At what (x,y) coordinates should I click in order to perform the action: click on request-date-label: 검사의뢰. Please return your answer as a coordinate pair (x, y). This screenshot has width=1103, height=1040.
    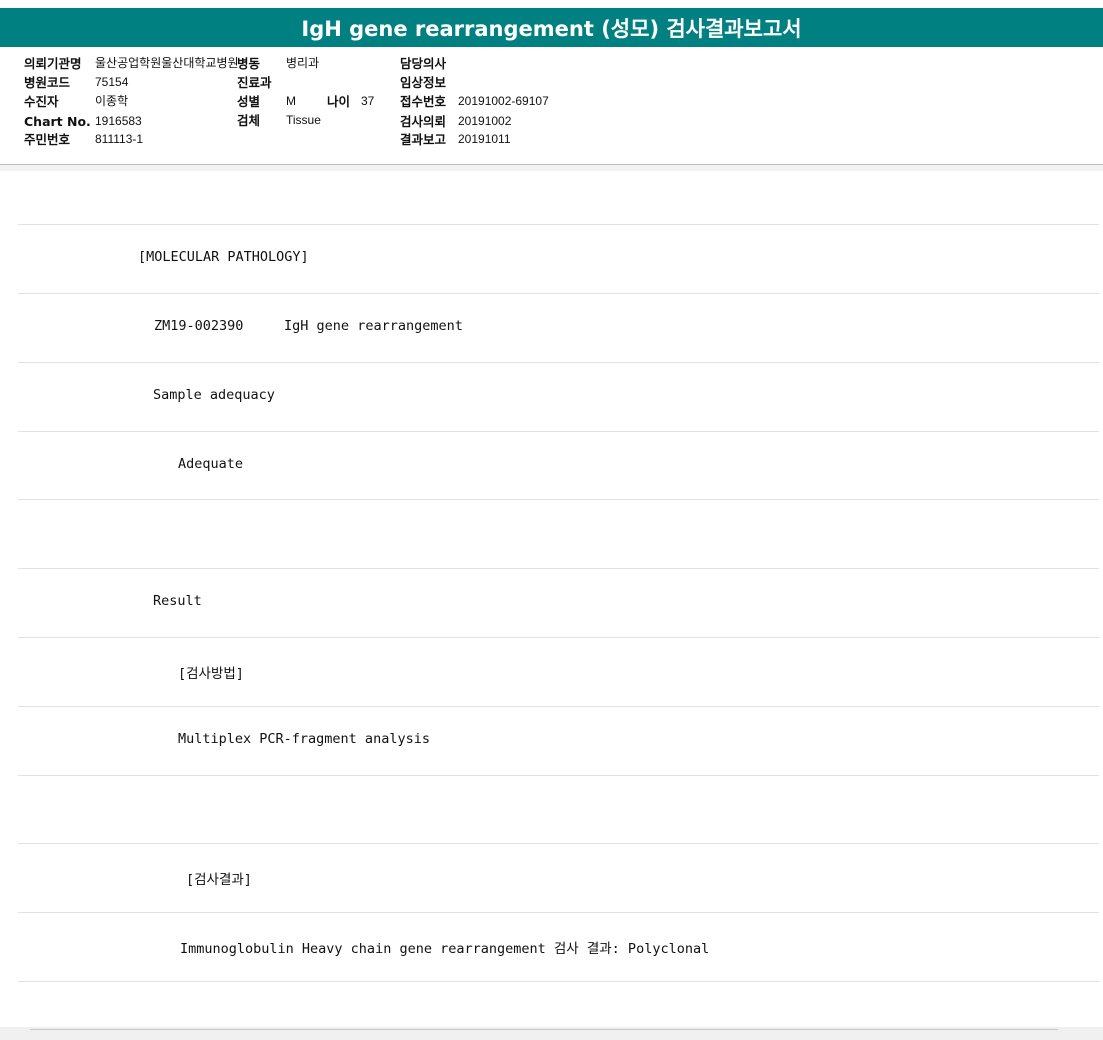
    Looking at the image, I should click on (423, 121).